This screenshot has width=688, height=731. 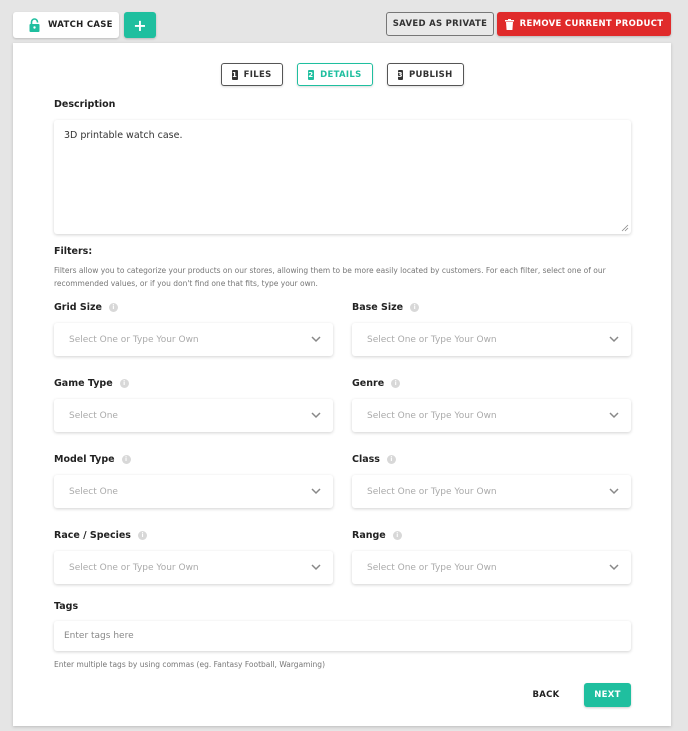 I want to click on class-select: Select One or Type Your Own, so click(x=491, y=491).